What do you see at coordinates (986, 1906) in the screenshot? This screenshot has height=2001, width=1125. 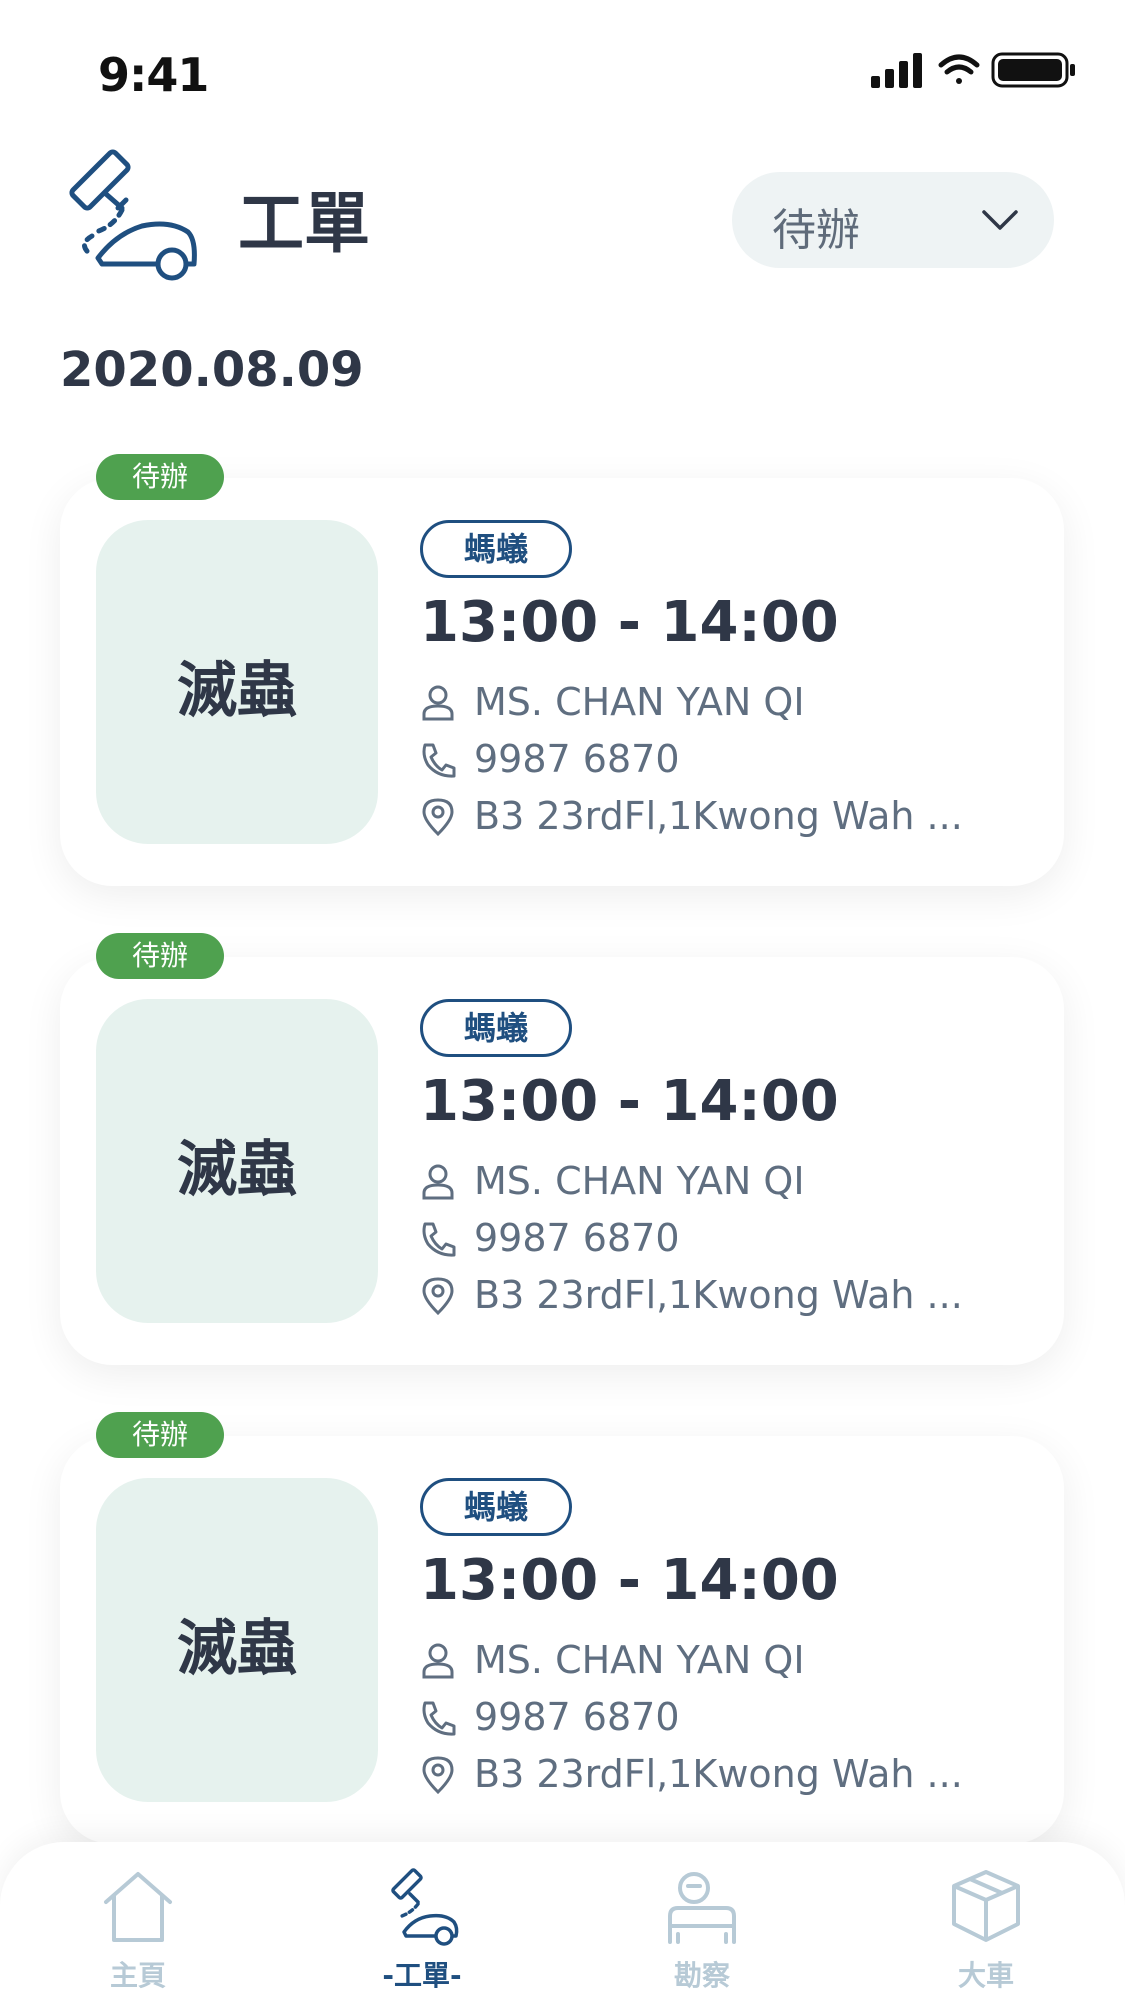 I see `box-icon` at bounding box center [986, 1906].